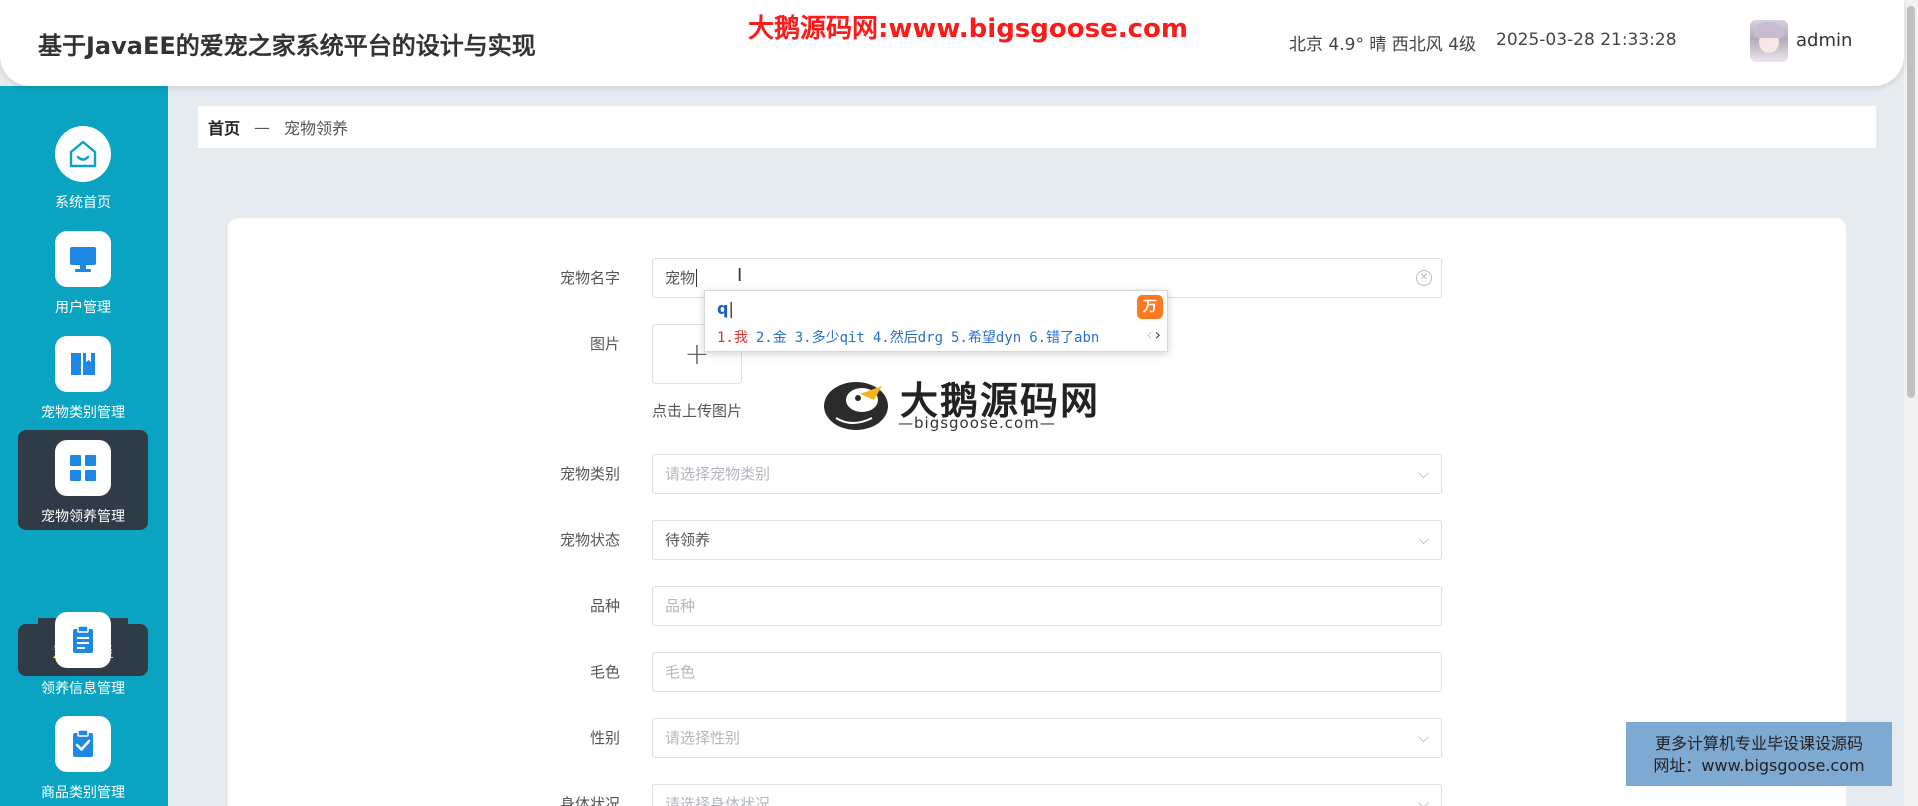  I want to click on form-row-status: 宠物状态 待领养 ⌵, so click(1037, 540).